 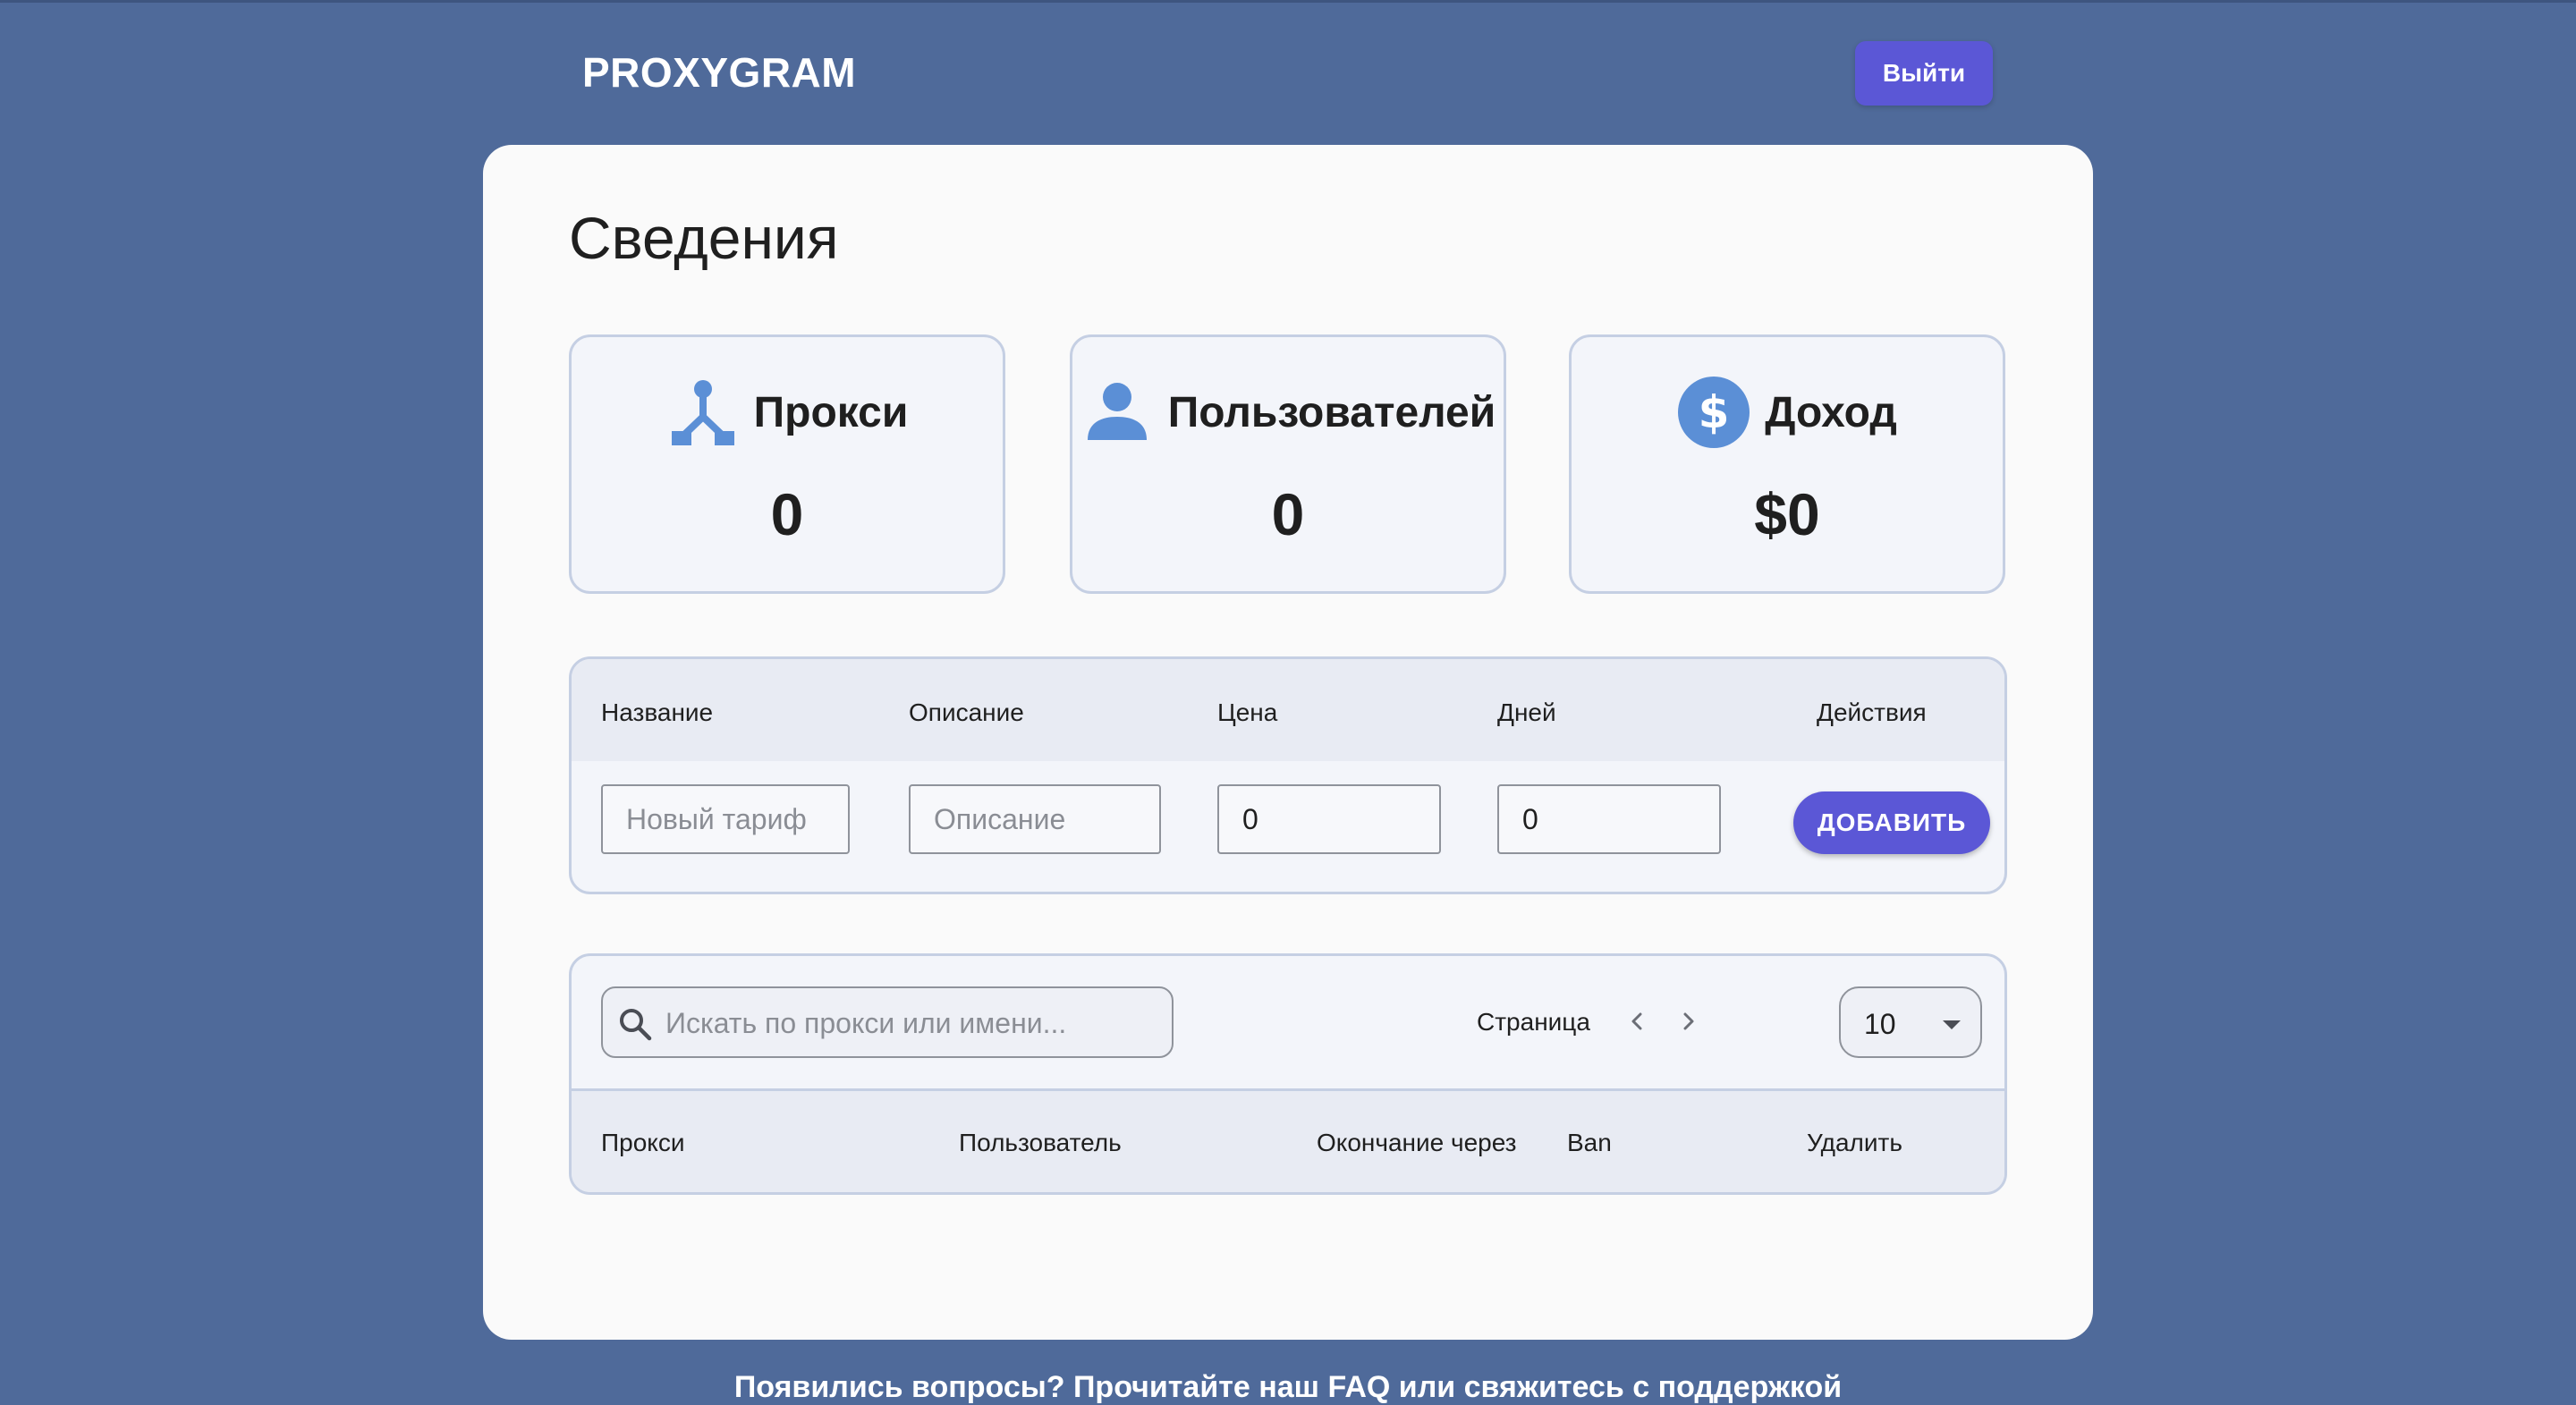 I want to click on column-price: Цена, so click(x=1247, y=712).